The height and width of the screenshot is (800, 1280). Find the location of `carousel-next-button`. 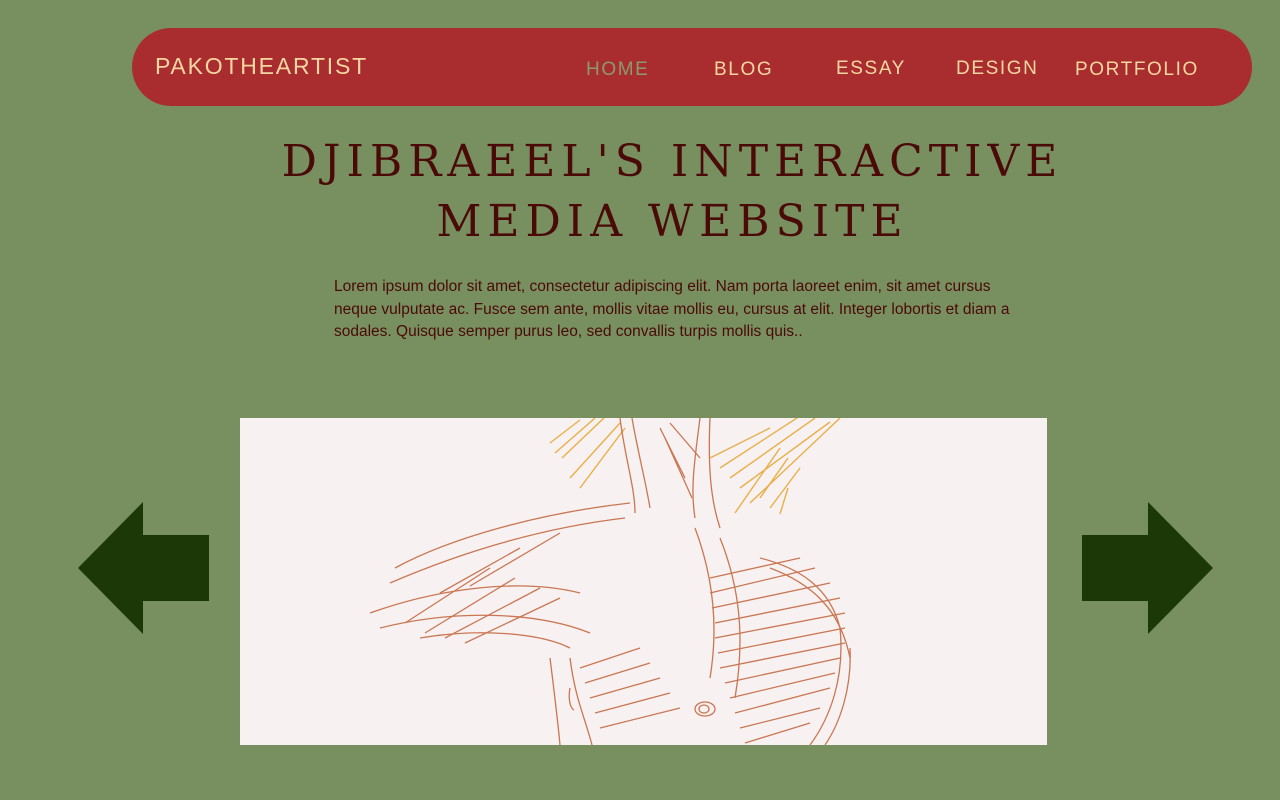

carousel-next-button is located at coordinates (1147, 568).